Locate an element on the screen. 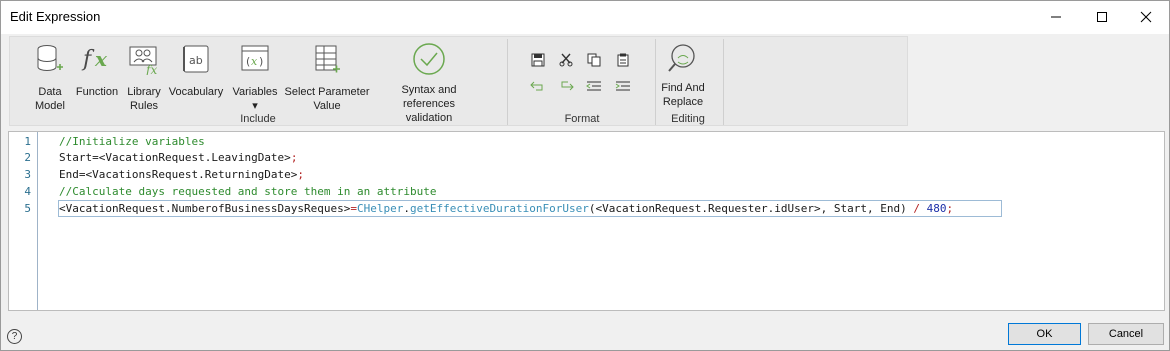  editing-group-label: Editing is located at coordinates (688, 119).